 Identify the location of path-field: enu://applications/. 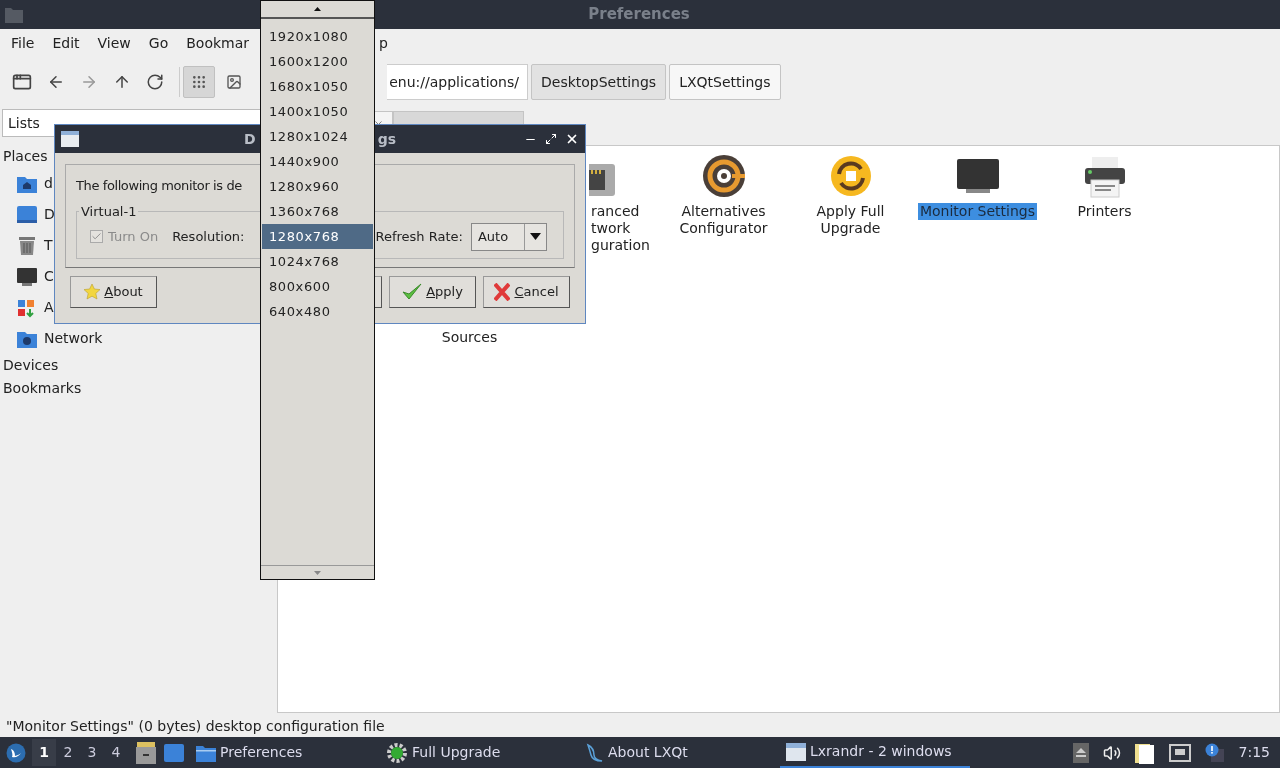
(457, 82).